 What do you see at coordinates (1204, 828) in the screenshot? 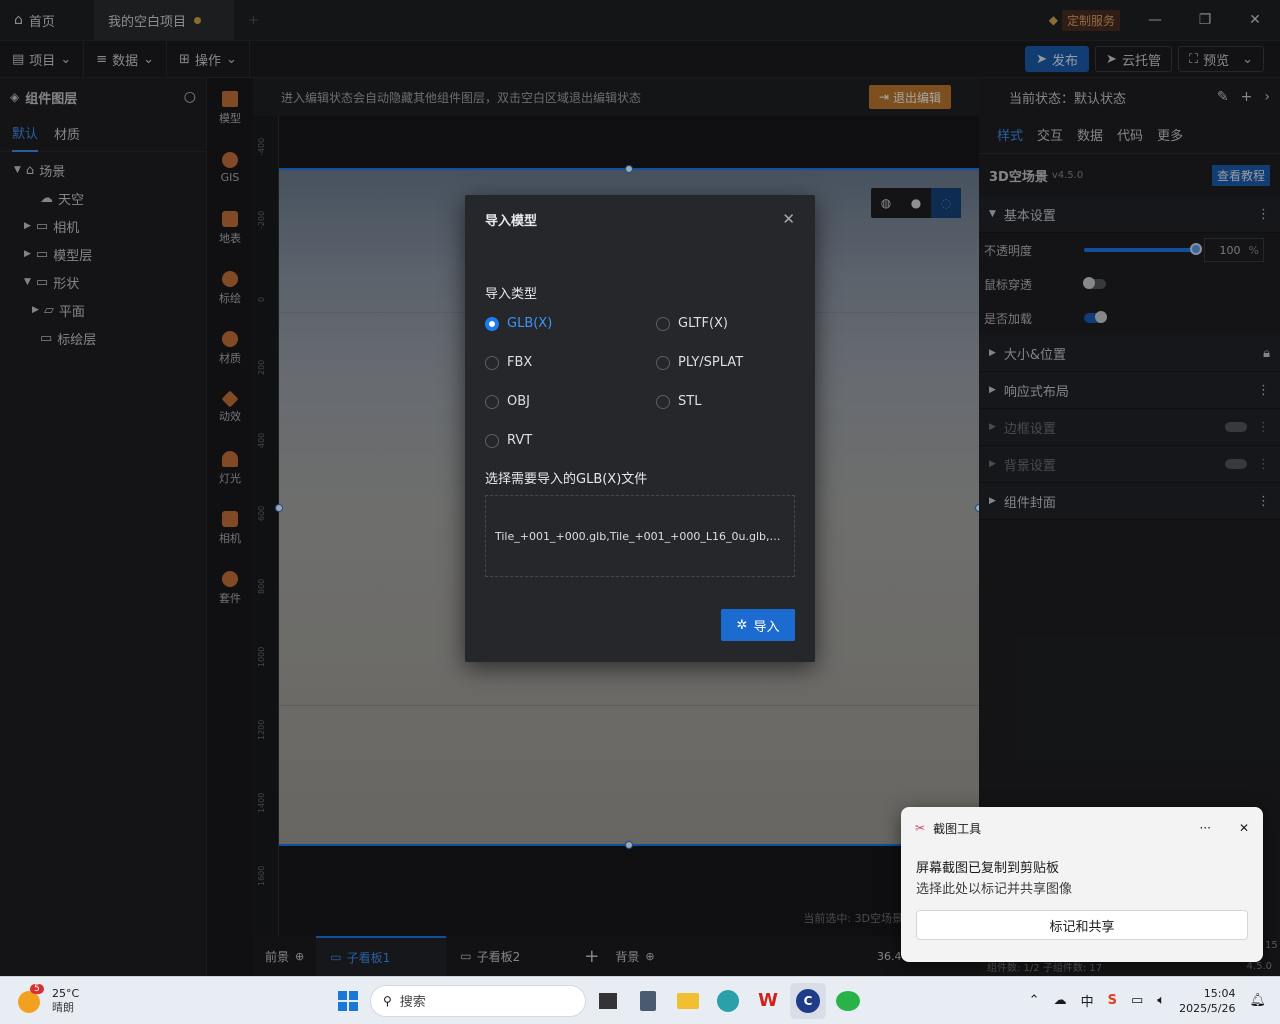
I see `more-icon: ···` at bounding box center [1204, 828].